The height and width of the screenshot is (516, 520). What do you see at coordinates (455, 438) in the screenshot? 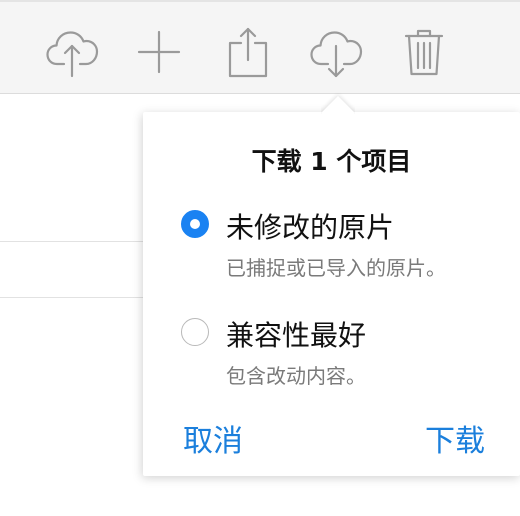
I see `download-button: 下载` at bounding box center [455, 438].